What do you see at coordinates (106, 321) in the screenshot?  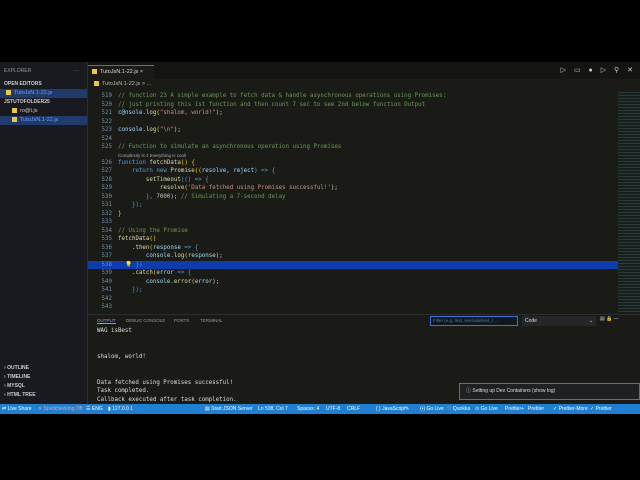 I see `tab-output: OUTPUT` at bounding box center [106, 321].